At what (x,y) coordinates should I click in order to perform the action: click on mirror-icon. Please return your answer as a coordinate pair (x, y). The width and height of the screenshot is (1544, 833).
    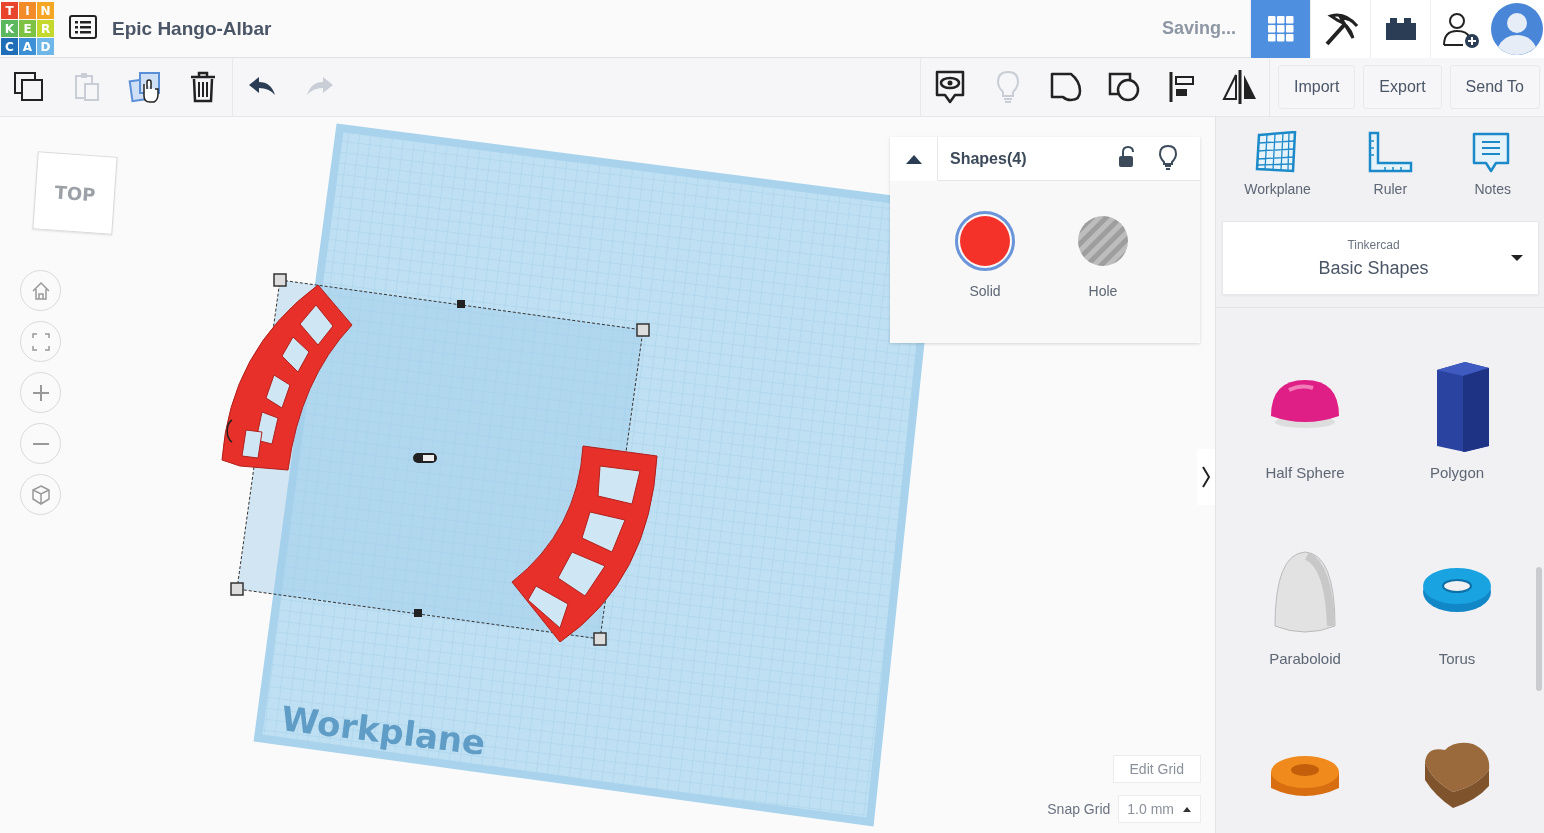
    Looking at the image, I should click on (1240, 87).